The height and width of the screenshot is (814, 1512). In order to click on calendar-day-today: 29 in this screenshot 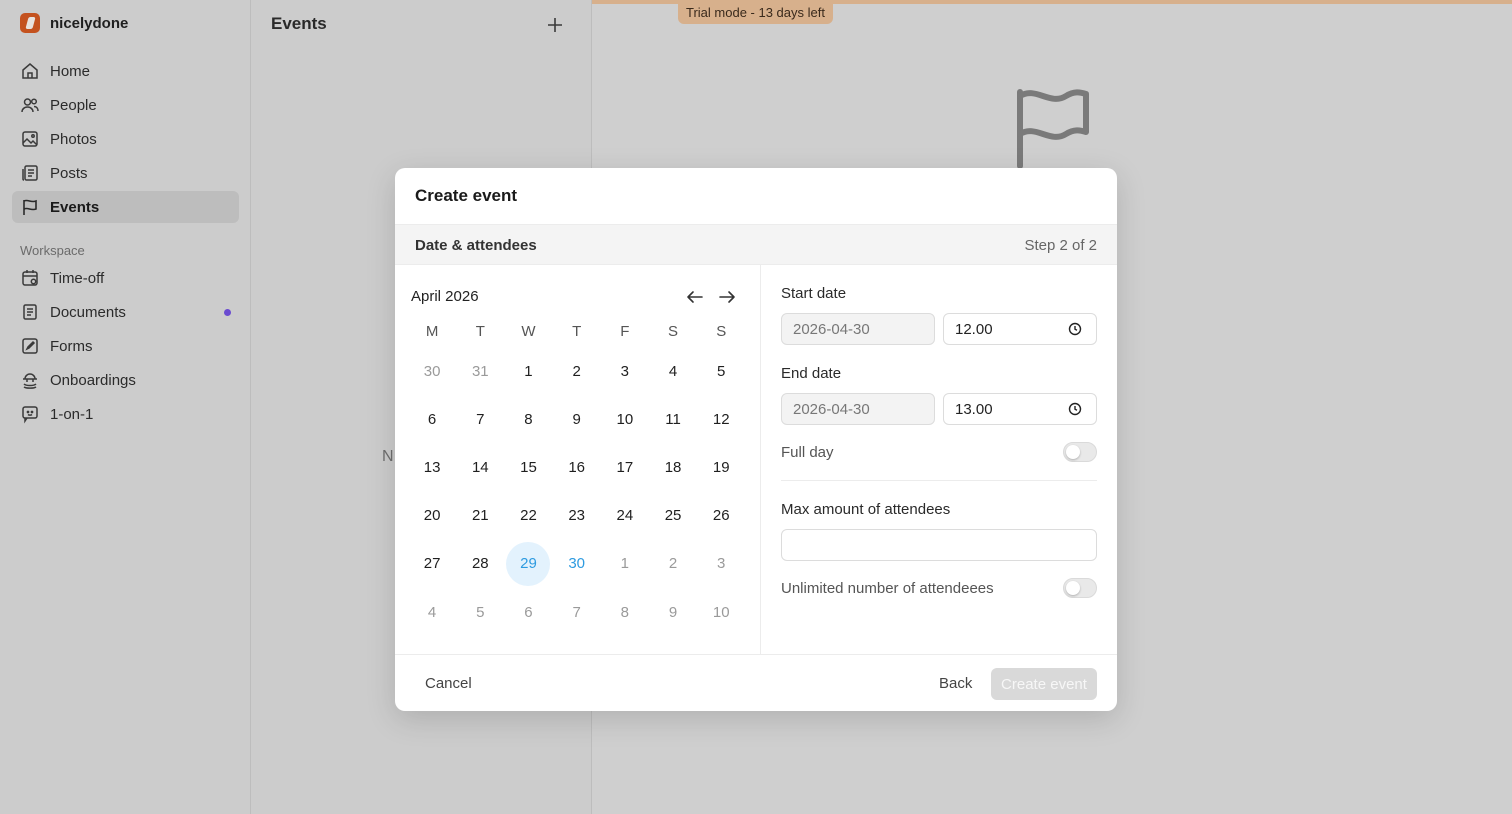, I will do `click(528, 563)`.